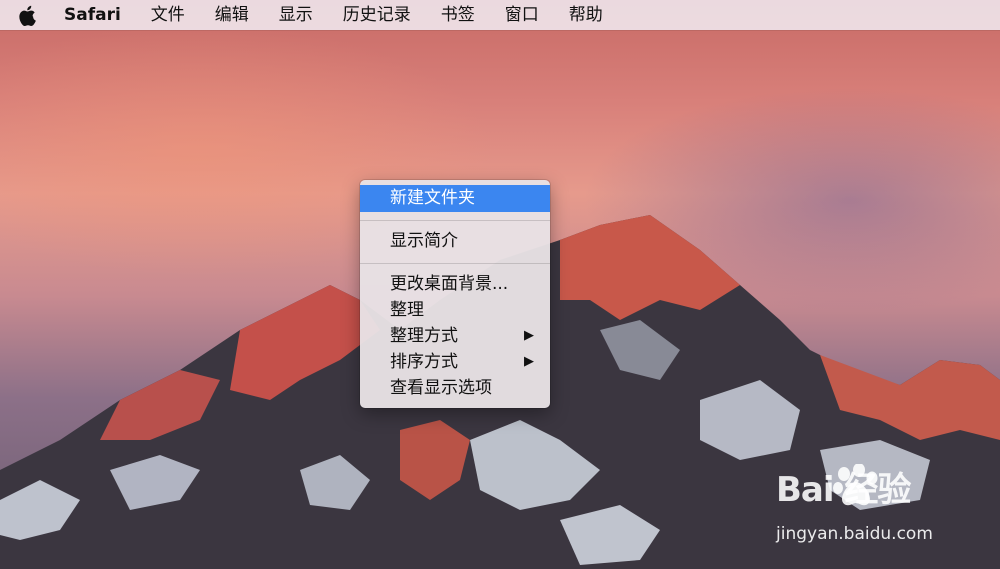 The image size is (1000, 569). Describe the element at coordinates (407, 310) in the screenshot. I see `context-item-label: 整理` at that location.